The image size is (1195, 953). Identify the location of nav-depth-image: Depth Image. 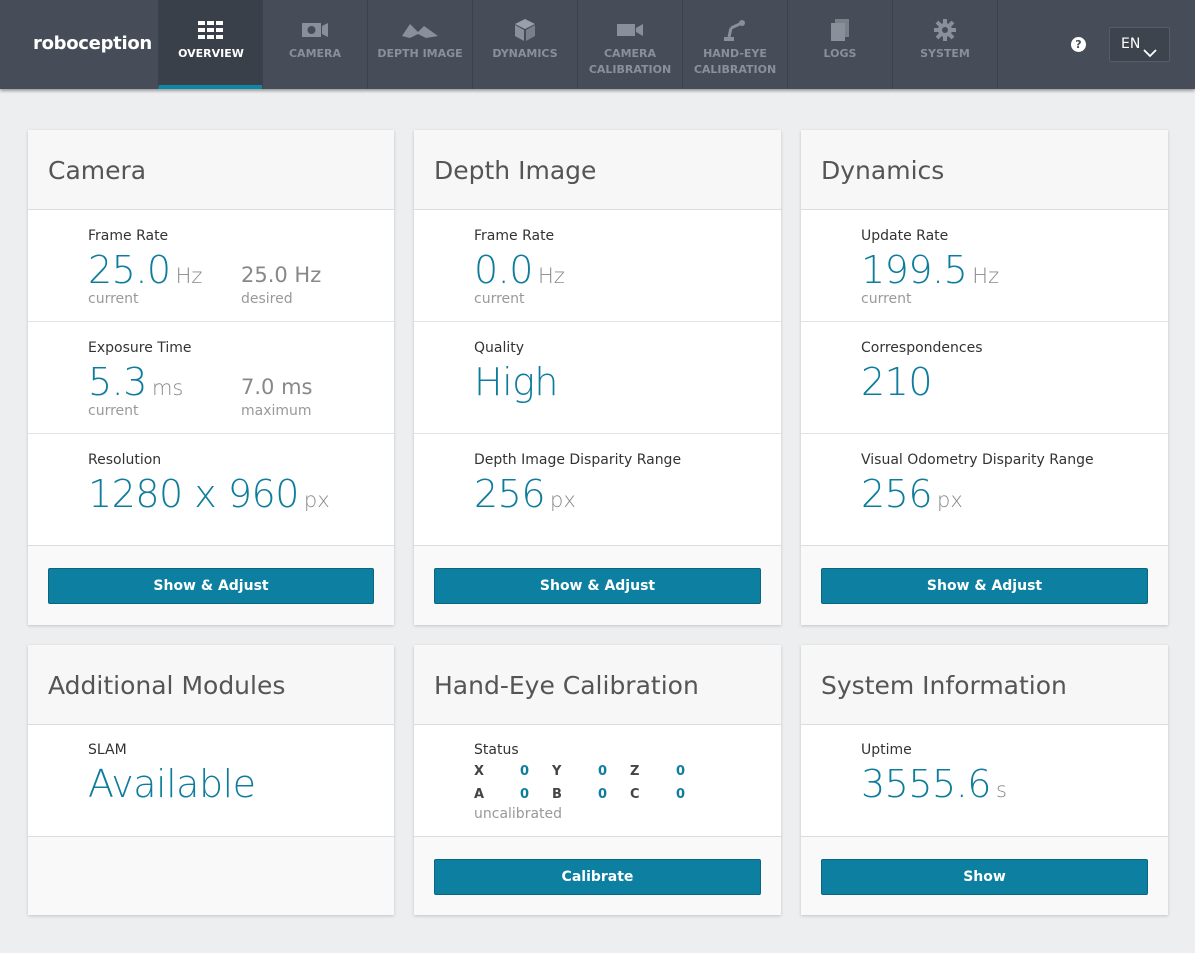
(419, 44).